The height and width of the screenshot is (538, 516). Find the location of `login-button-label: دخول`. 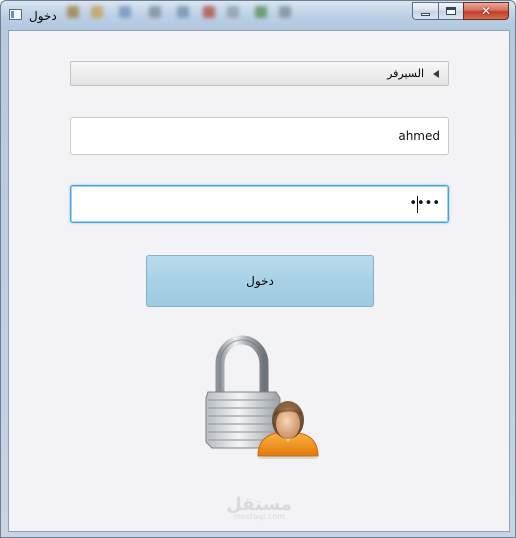

login-button-label: دخول is located at coordinates (260, 281).